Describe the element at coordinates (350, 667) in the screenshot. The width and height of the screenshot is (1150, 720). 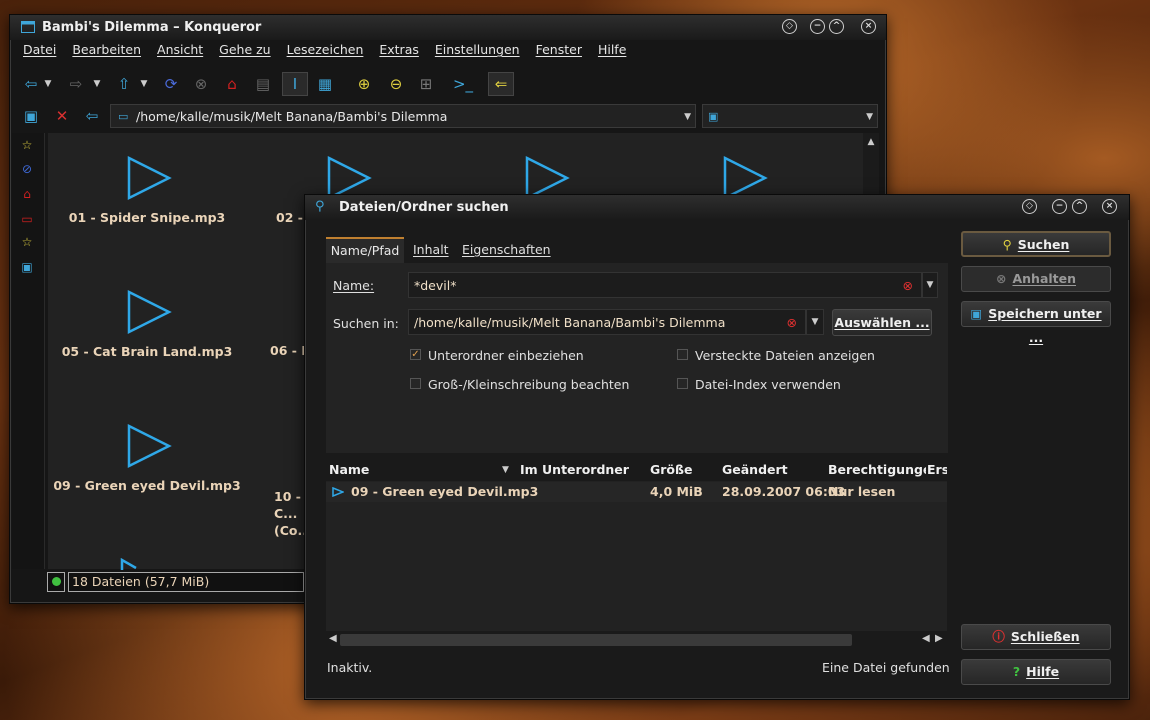
I see `search-status: Inaktiv.` at that location.